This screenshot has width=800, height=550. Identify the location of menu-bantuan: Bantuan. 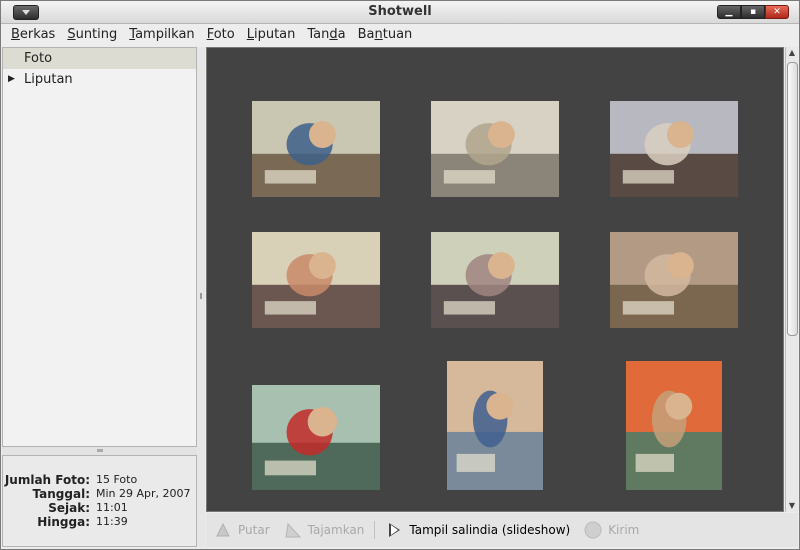
(385, 35).